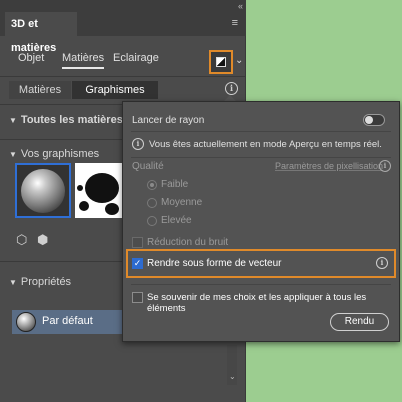 The image size is (402, 402). Describe the element at coordinates (359, 322) in the screenshot. I see `render-button: Rendu` at that location.